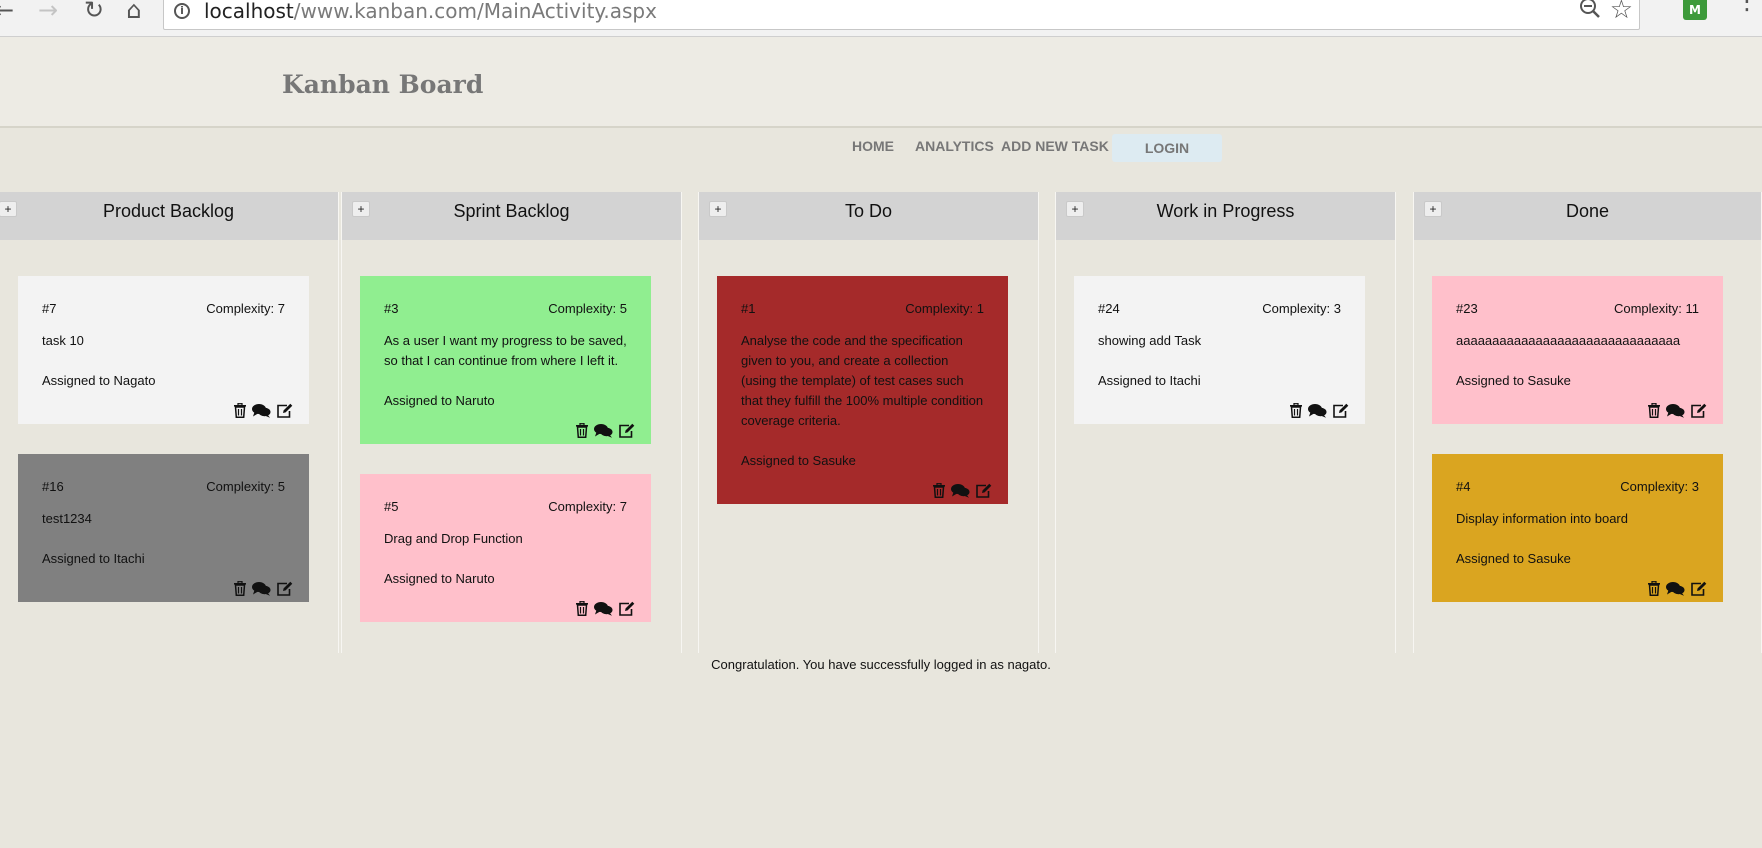 This screenshot has height=848, width=1762. I want to click on nav-home: HOME, so click(873, 146).